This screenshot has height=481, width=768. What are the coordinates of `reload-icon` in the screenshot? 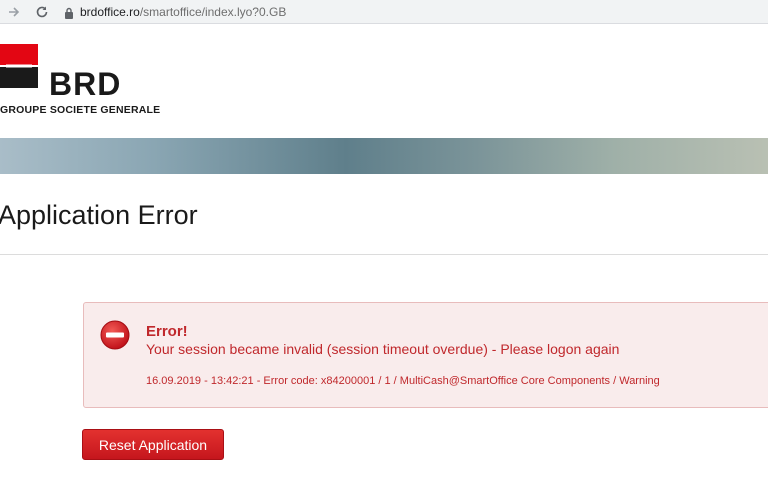 It's located at (42, 12).